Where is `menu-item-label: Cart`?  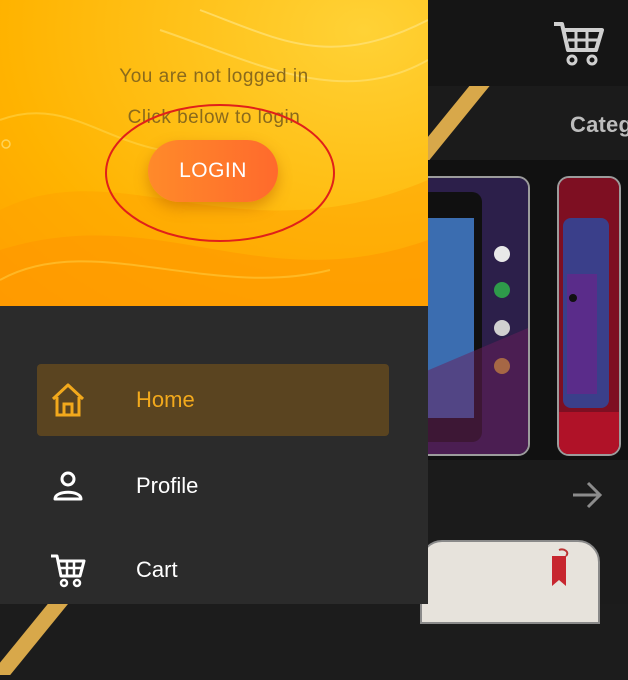
menu-item-label: Cart is located at coordinates (157, 569).